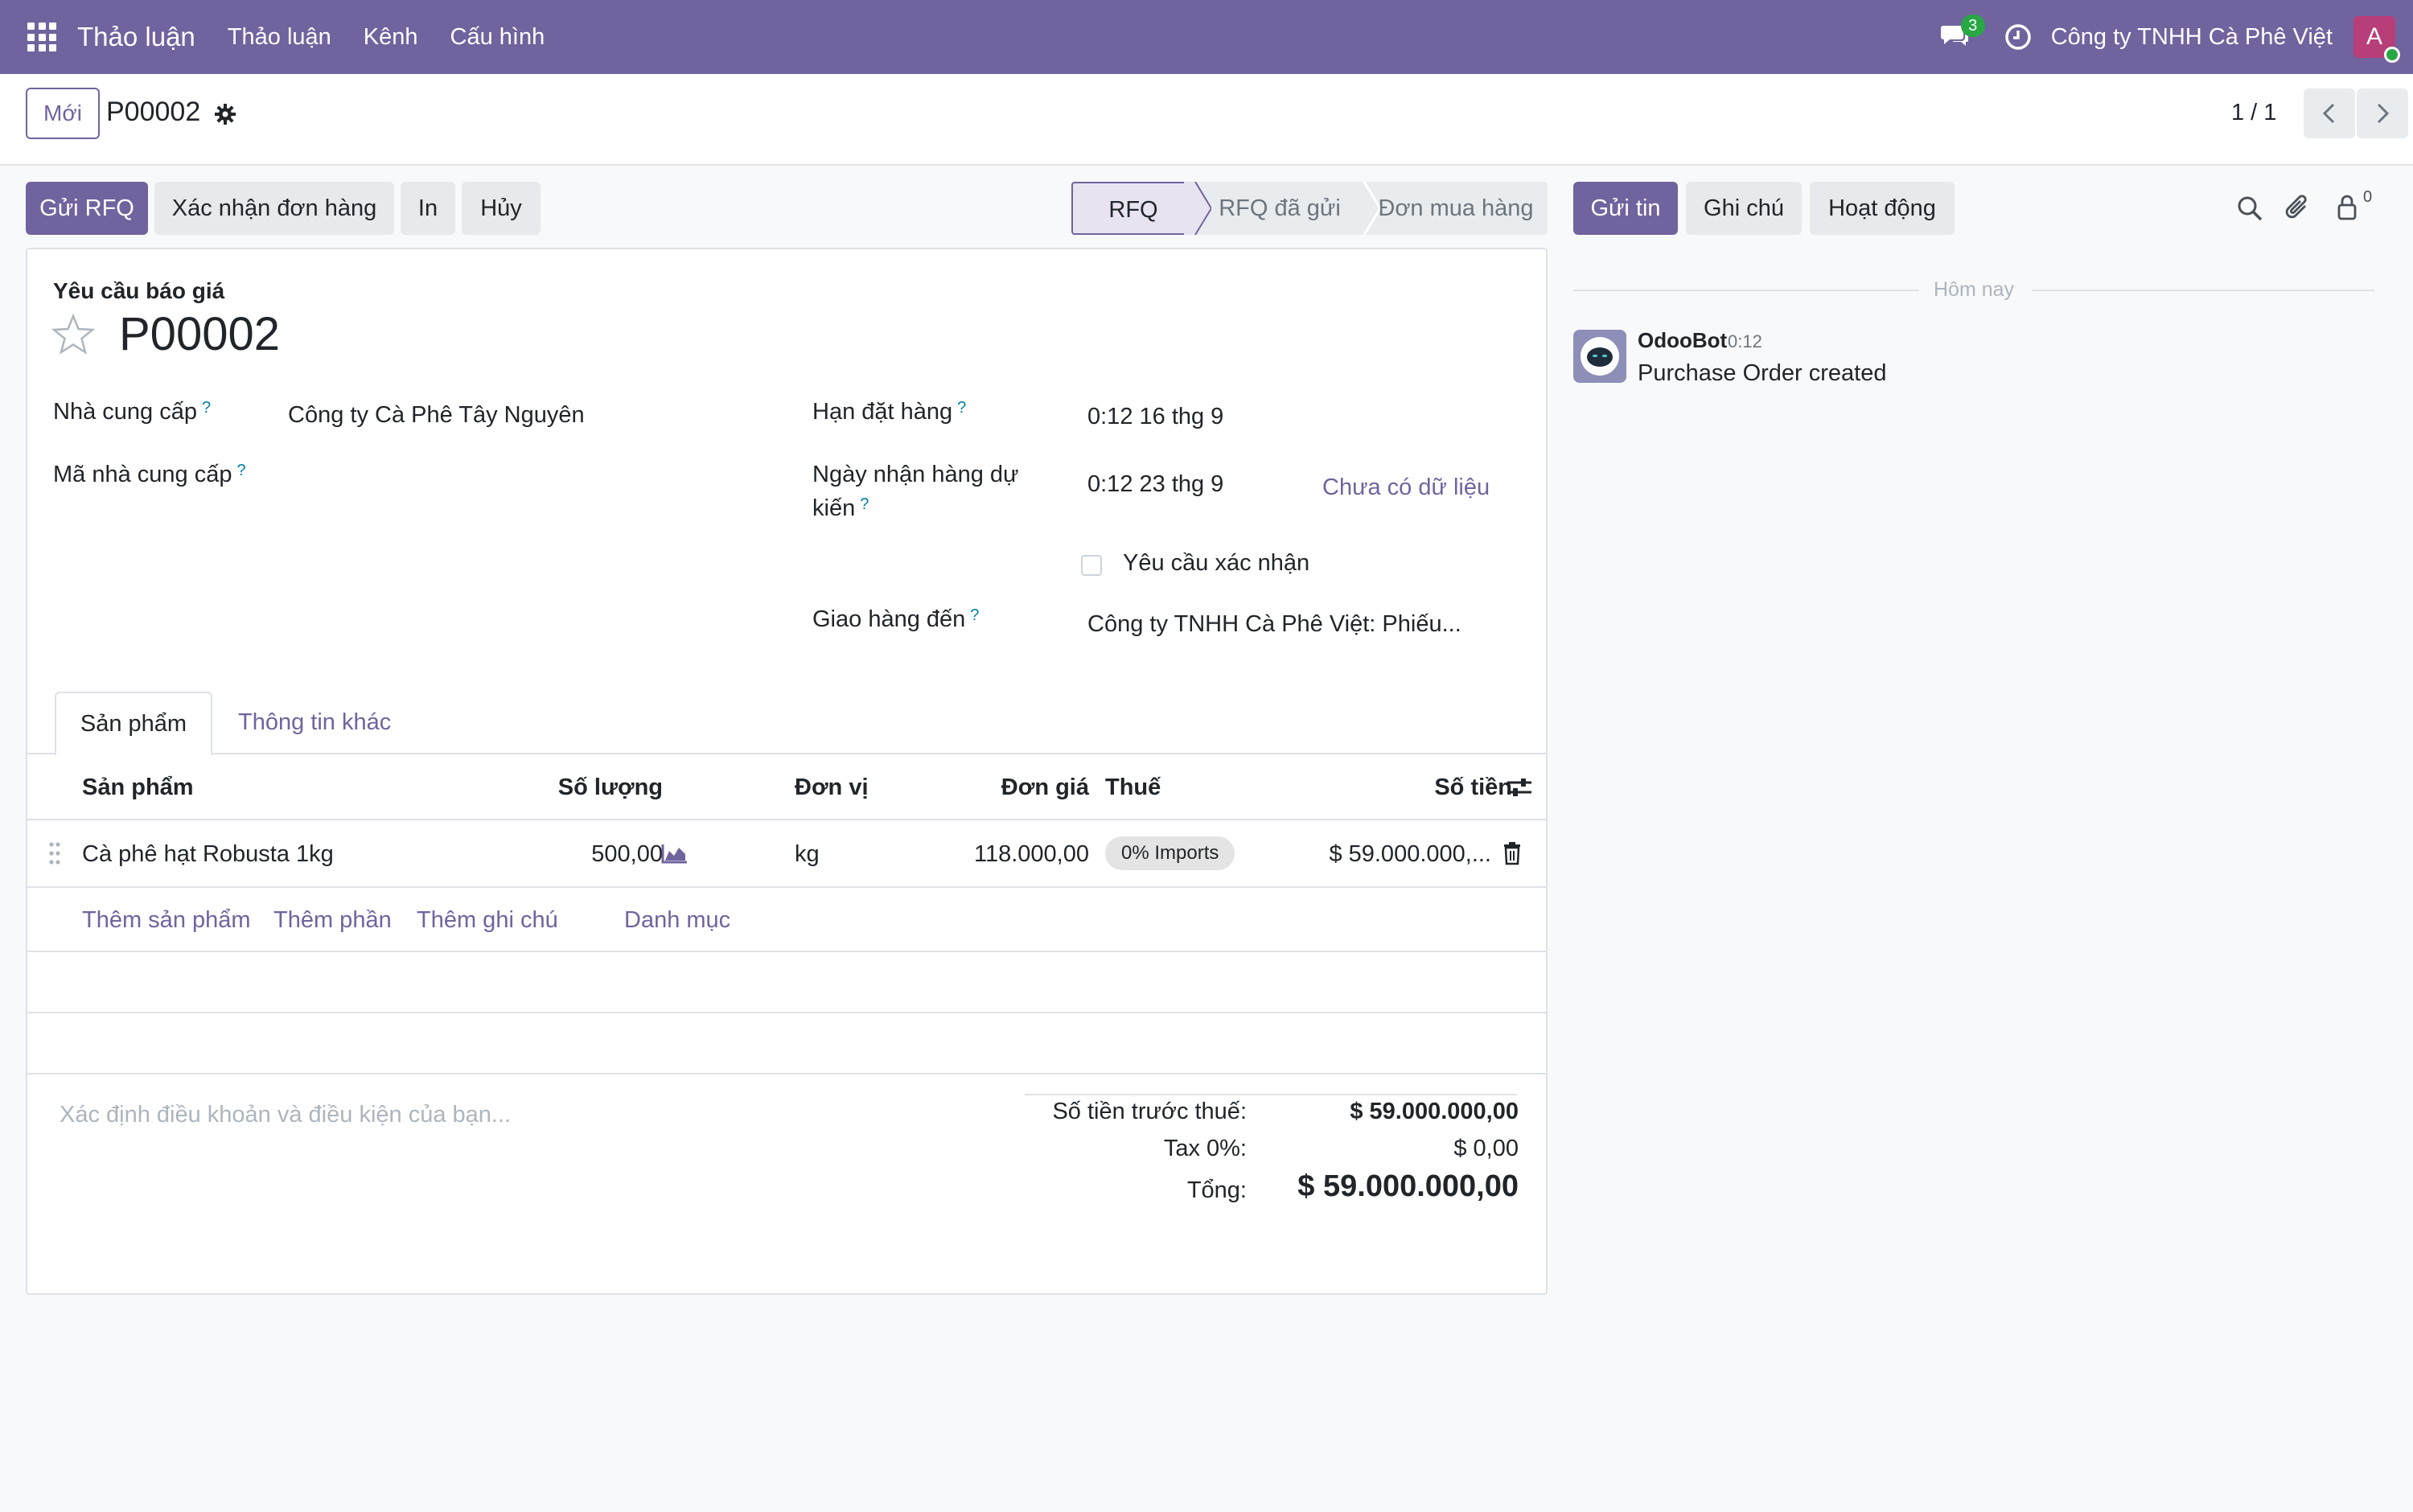  What do you see at coordinates (125, 412) in the screenshot?
I see `vendor-label-text: Nhà cung cấp` at bounding box center [125, 412].